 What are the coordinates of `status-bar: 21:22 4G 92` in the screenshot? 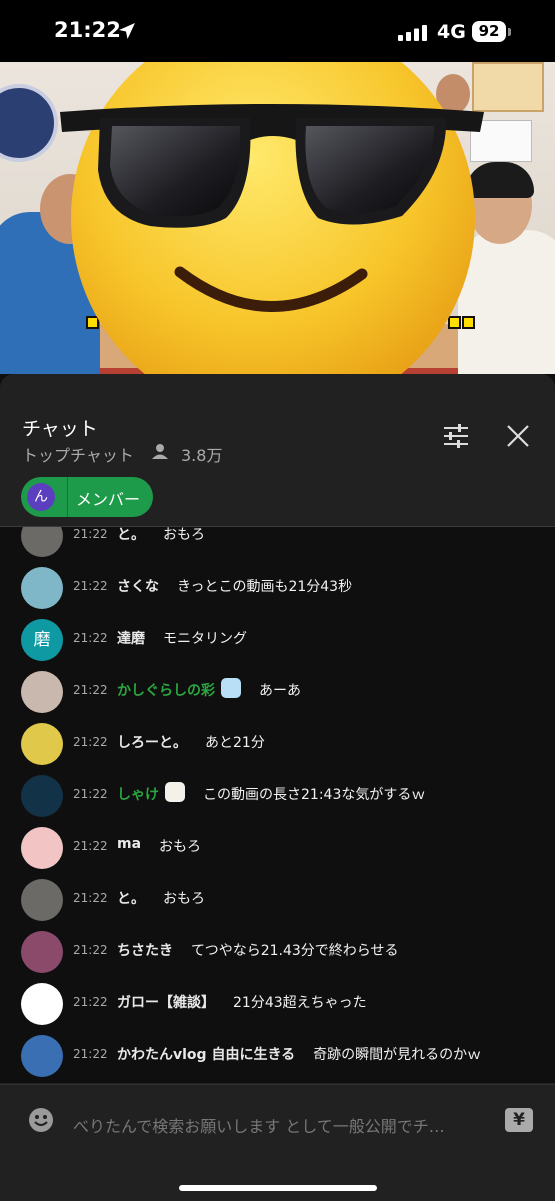 It's located at (277, 31).